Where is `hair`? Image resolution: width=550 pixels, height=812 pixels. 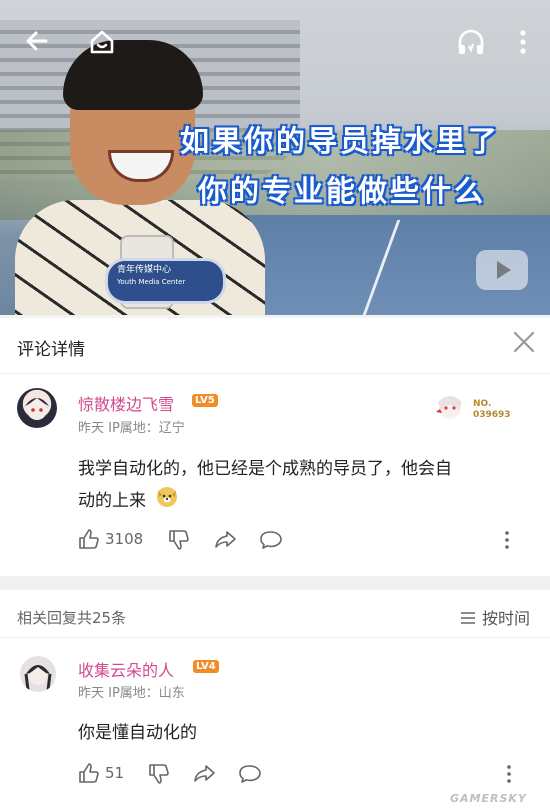
hair is located at coordinates (133, 75).